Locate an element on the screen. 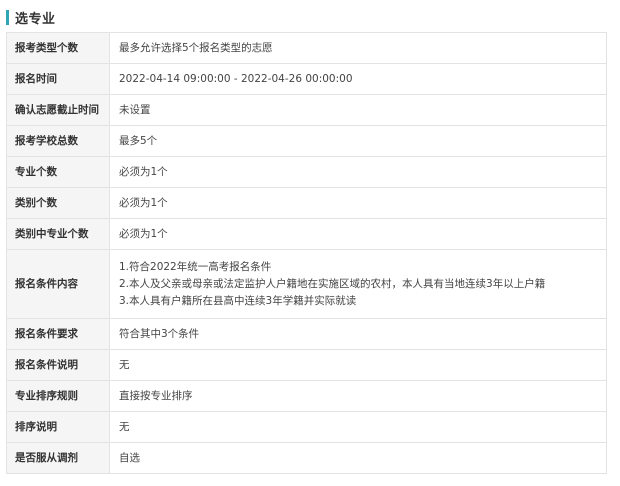 This screenshot has height=486, width=620. row-label-condition-requirement: 报名条件要求 is located at coordinates (58, 334).